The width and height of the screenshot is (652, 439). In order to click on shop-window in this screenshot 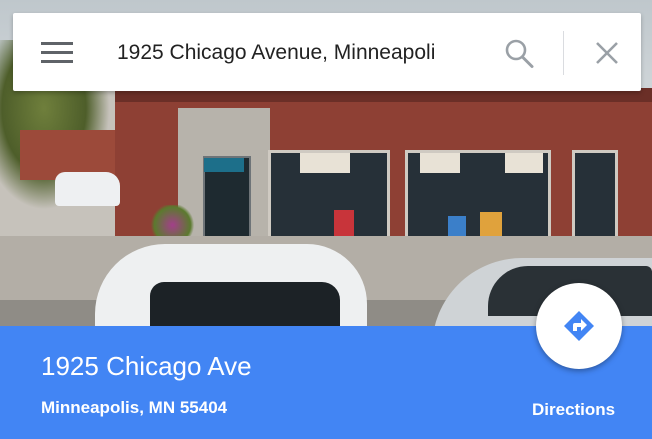, I will do `click(595, 199)`.